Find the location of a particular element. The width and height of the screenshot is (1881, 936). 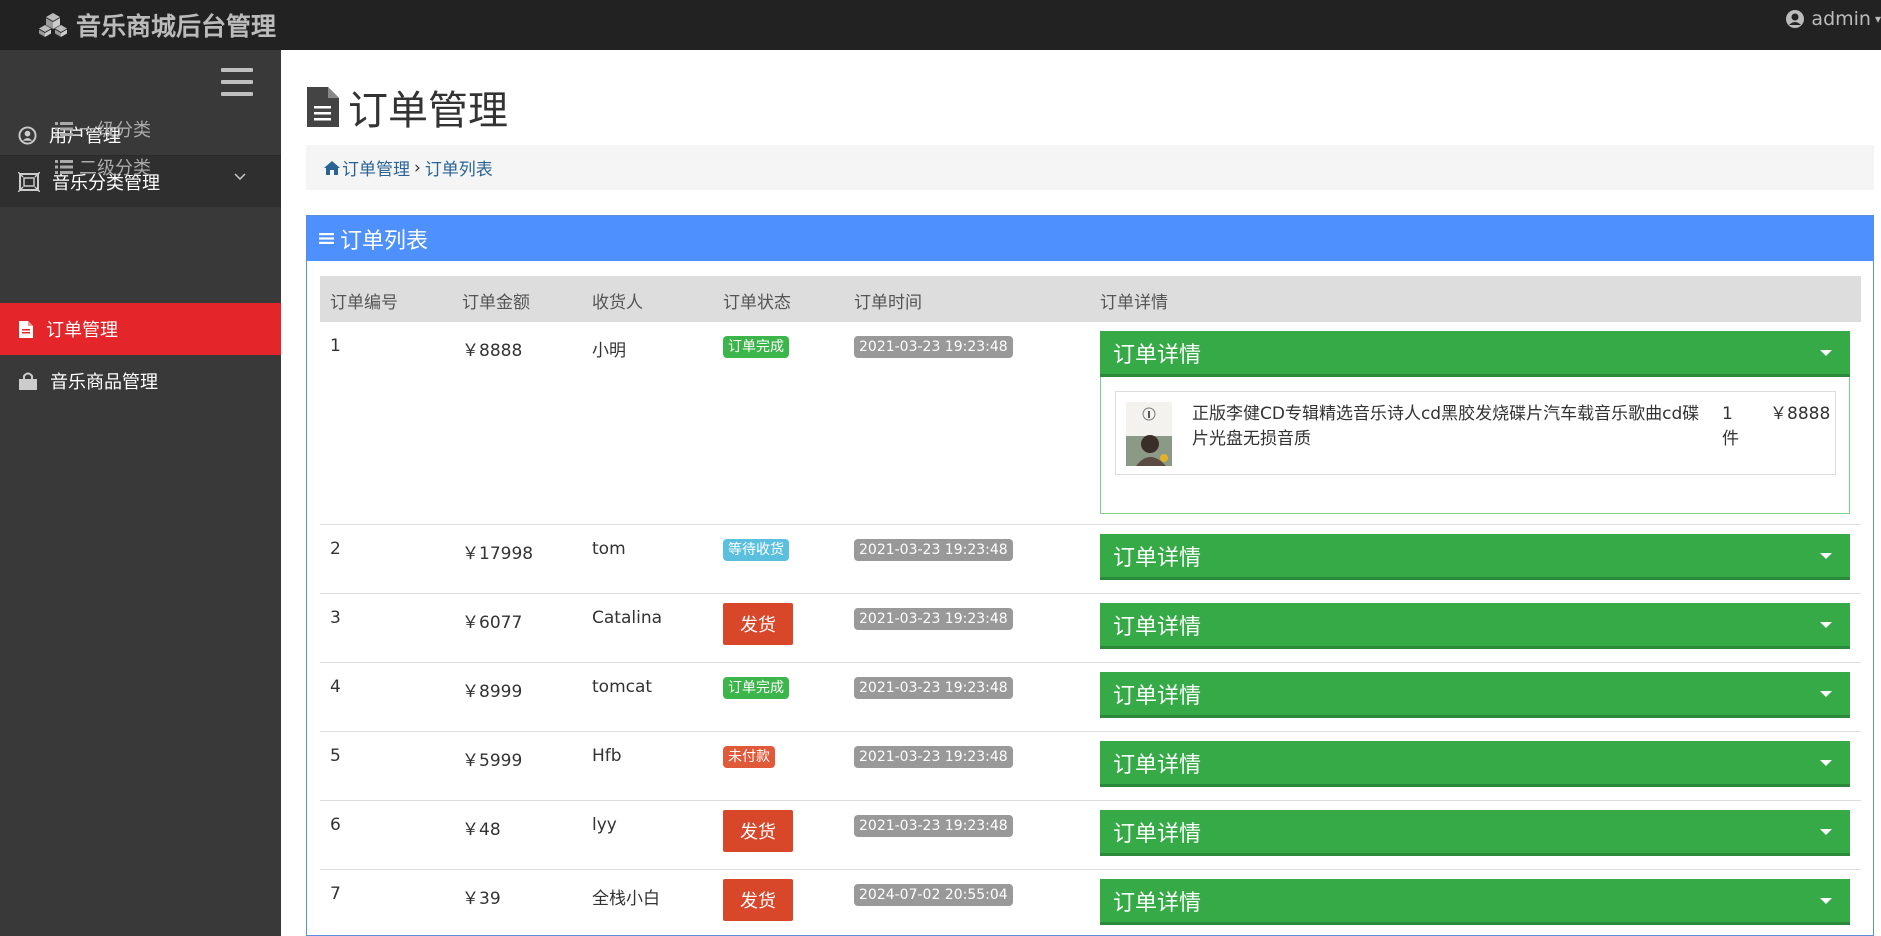

table-header: 订单编号 订单金额 收货人 订单状态 订单时间 订单详情 is located at coordinates (1090, 299).